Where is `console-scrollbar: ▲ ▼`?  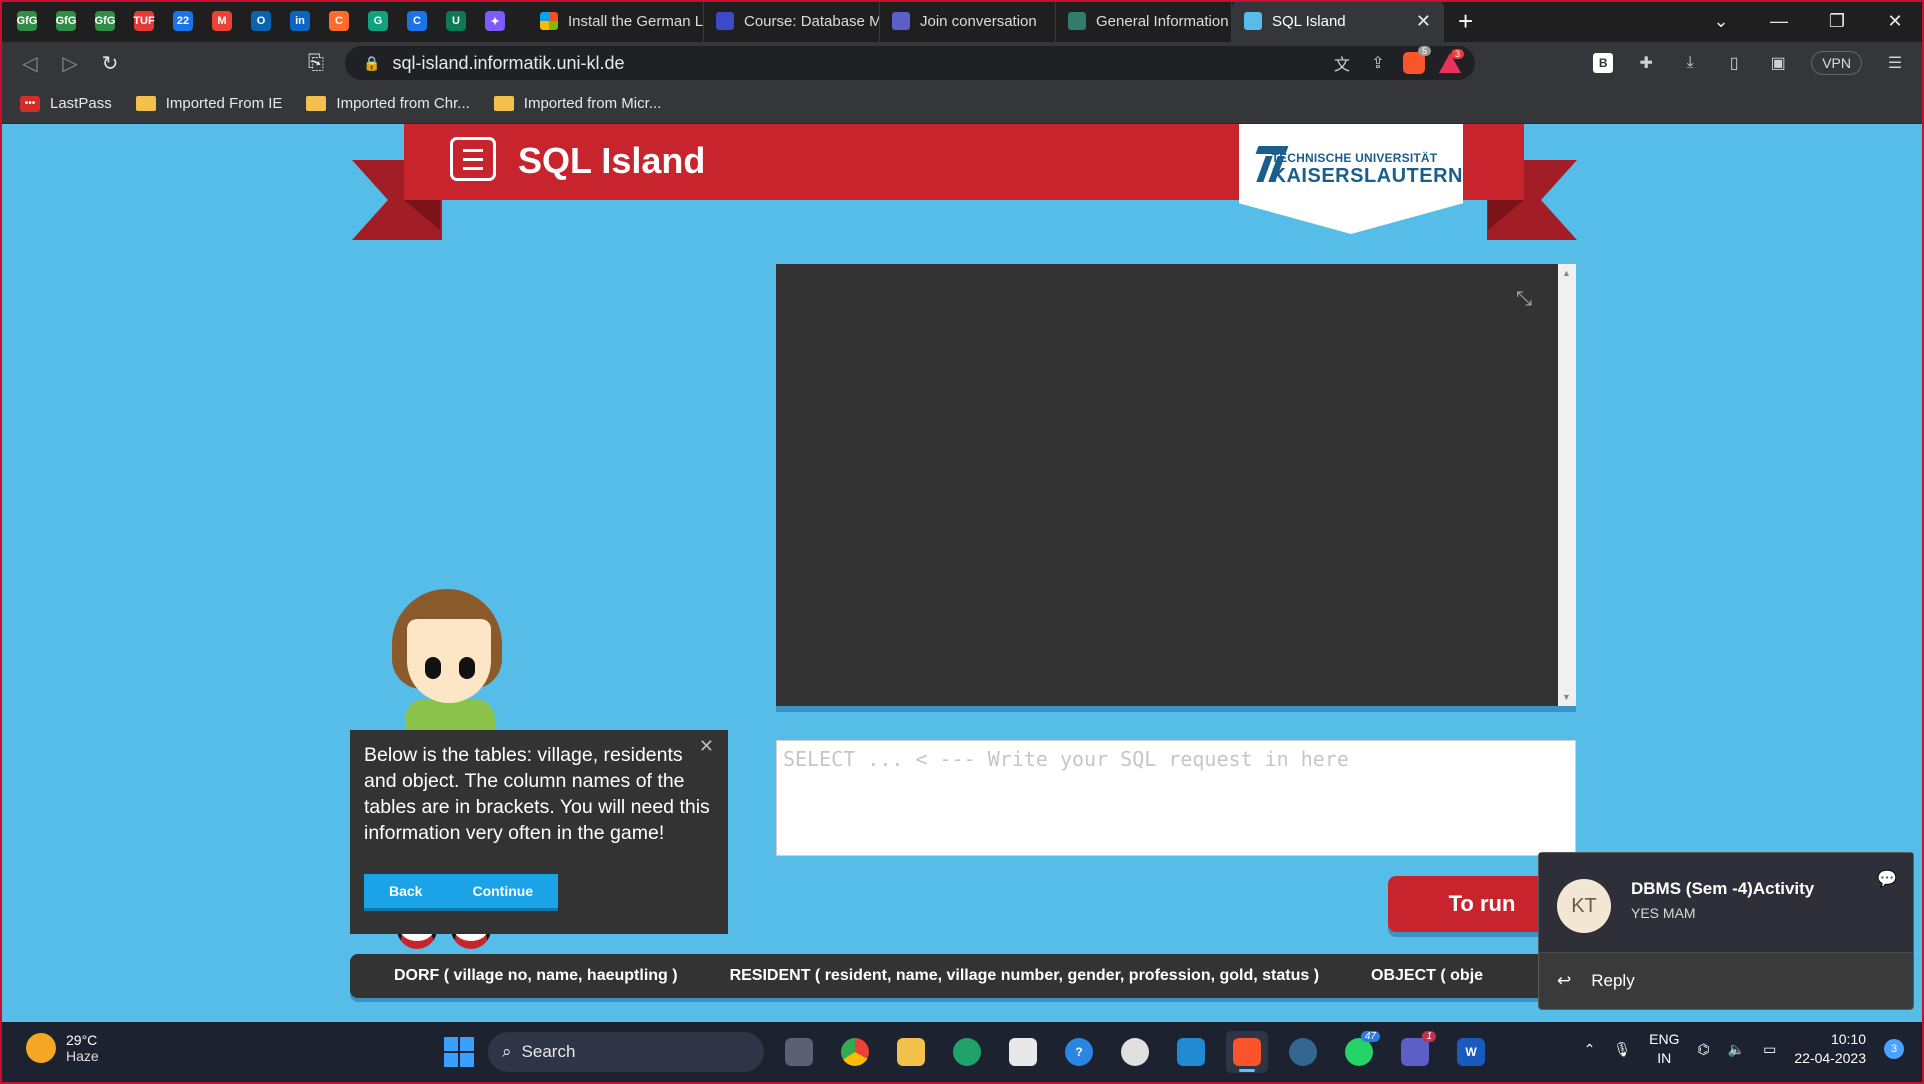 console-scrollbar: ▲ ▼ is located at coordinates (1567, 485).